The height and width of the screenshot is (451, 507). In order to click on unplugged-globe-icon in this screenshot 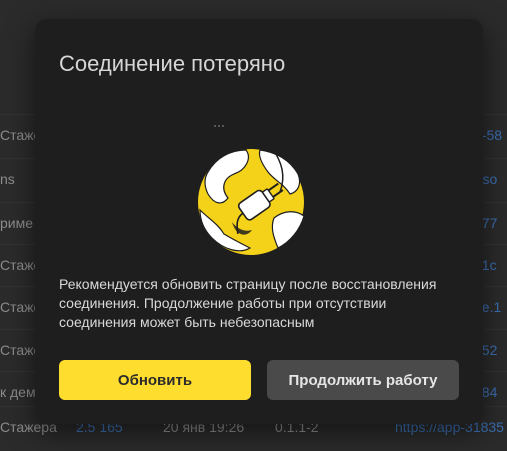, I will do `click(251, 189)`.